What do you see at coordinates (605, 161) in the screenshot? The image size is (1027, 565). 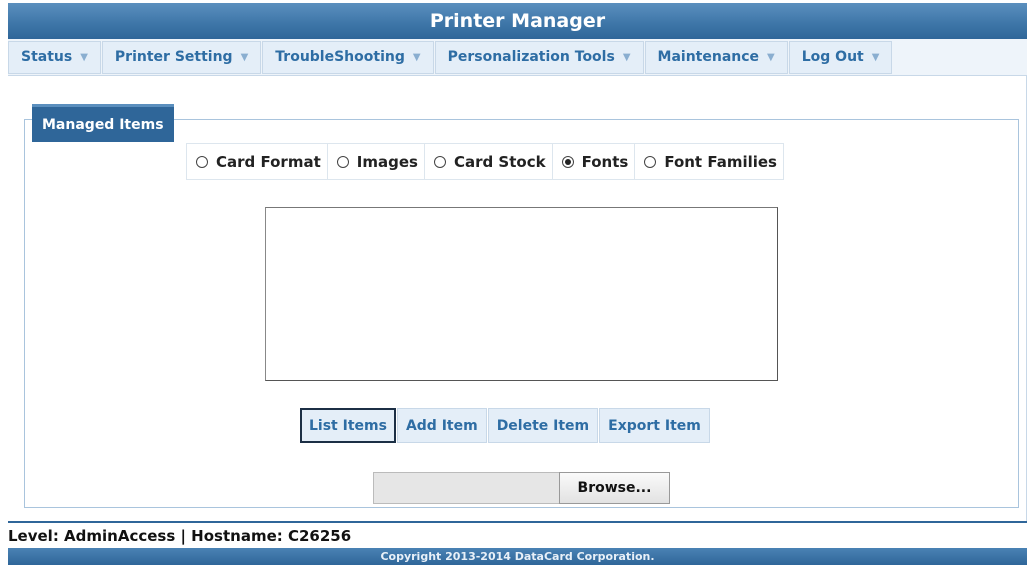 I see `radio-label: Fonts` at bounding box center [605, 161].